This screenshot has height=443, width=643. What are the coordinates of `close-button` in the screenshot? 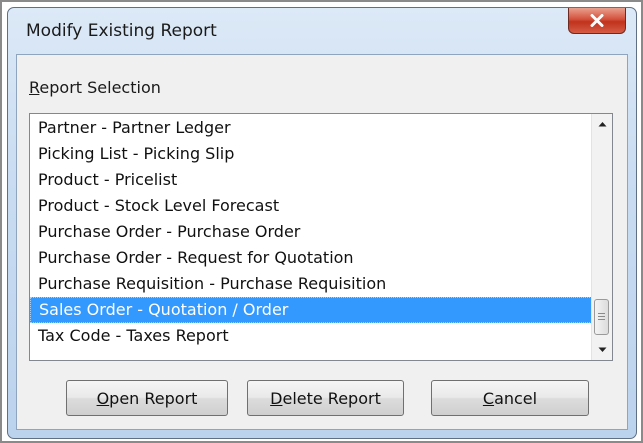 It's located at (597, 21).